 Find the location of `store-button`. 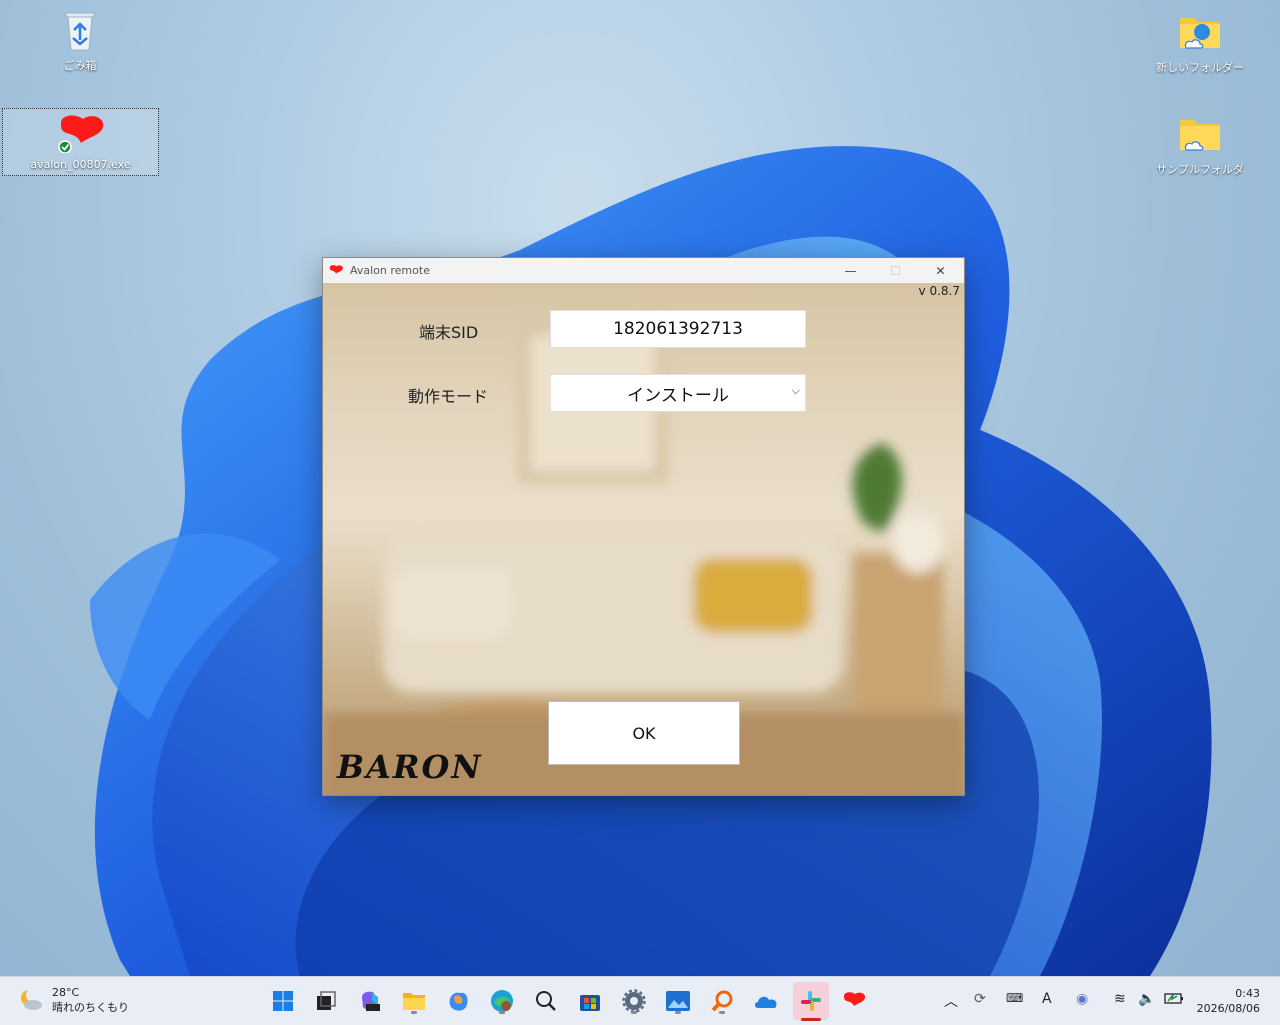

store-button is located at coordinates (590, 1001).